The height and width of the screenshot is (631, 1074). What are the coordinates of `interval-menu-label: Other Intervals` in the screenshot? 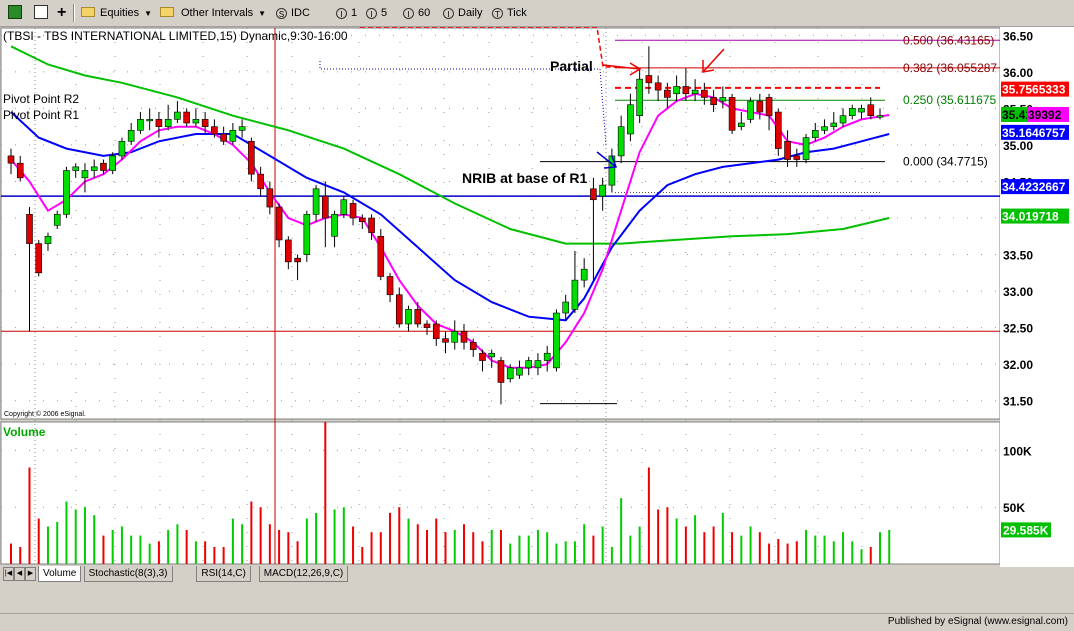 It's located at (217, 13).